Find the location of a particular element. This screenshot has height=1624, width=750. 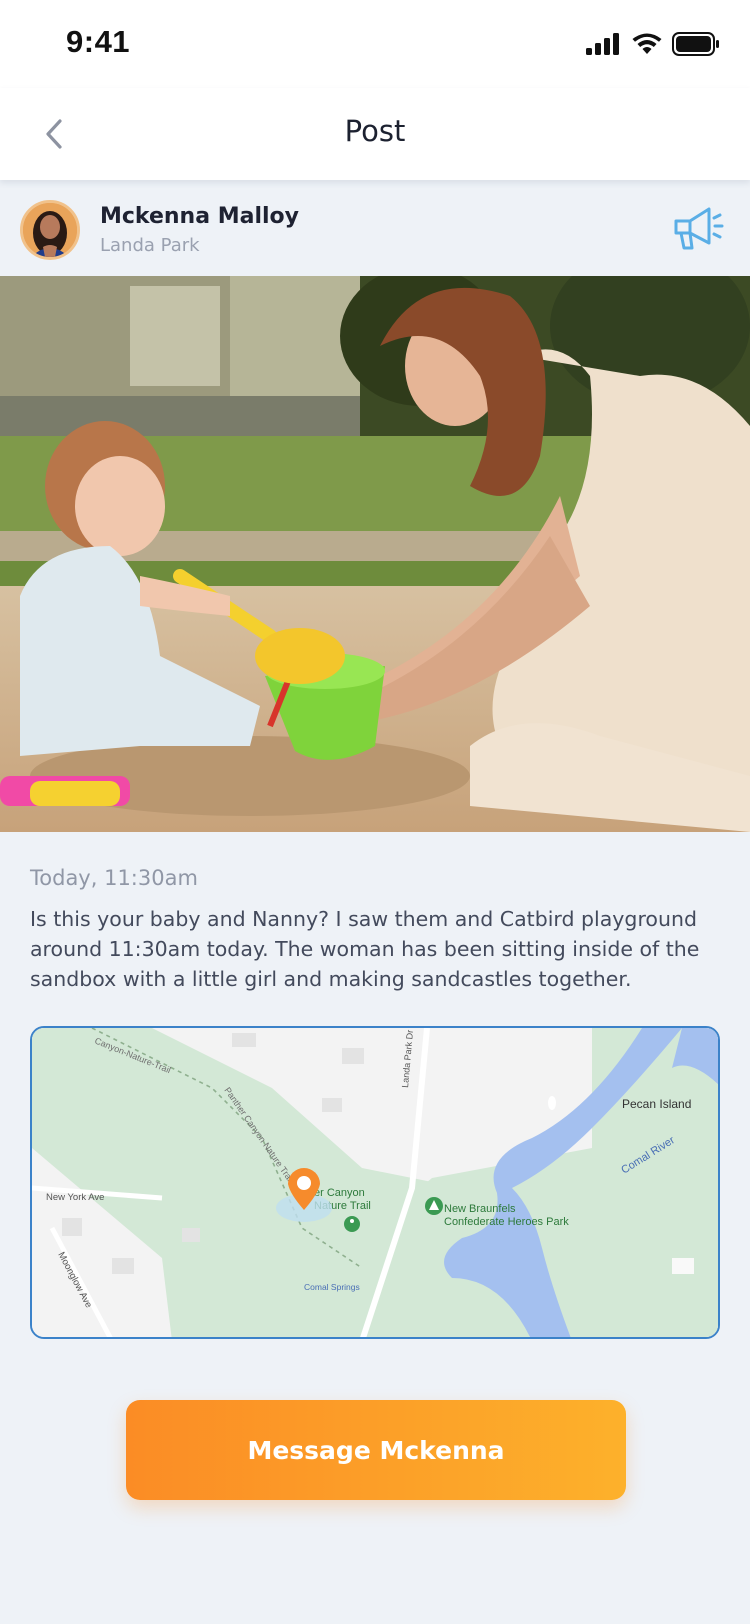

post-header: Mckenna Malloy Landa Park is located at coordinates (375, 228).